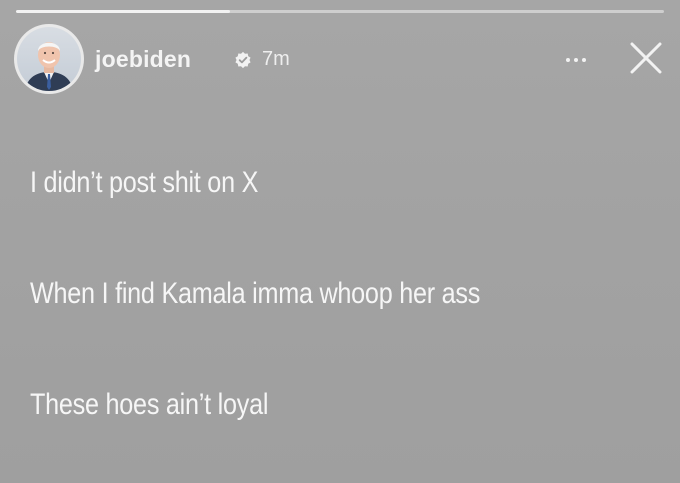 The height and width of the screenshot is (483, 680). I want to click on username: joebiden, so click(143, 59).